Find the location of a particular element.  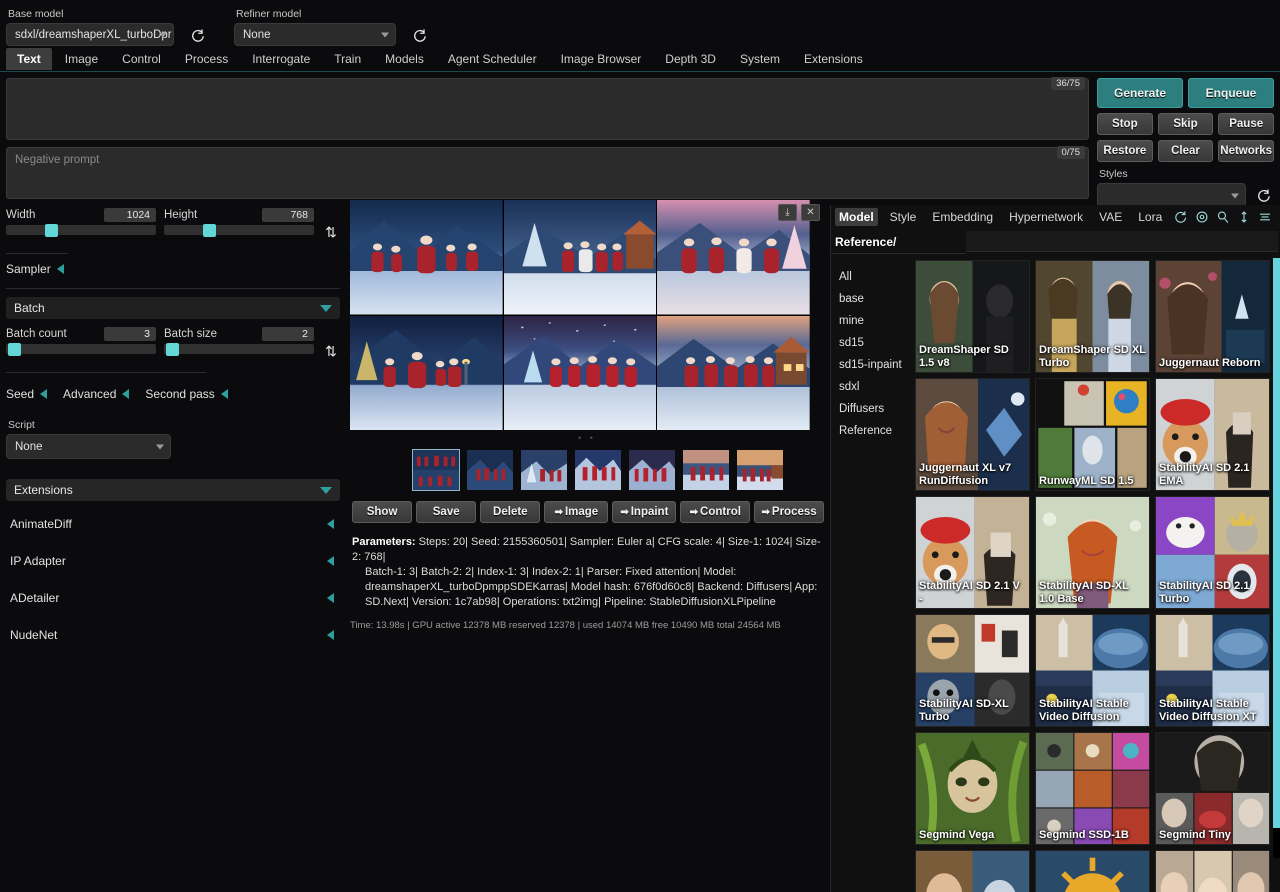

model-card: DreamShaper SD XL Turbo is located at coordinates (1092, 316).